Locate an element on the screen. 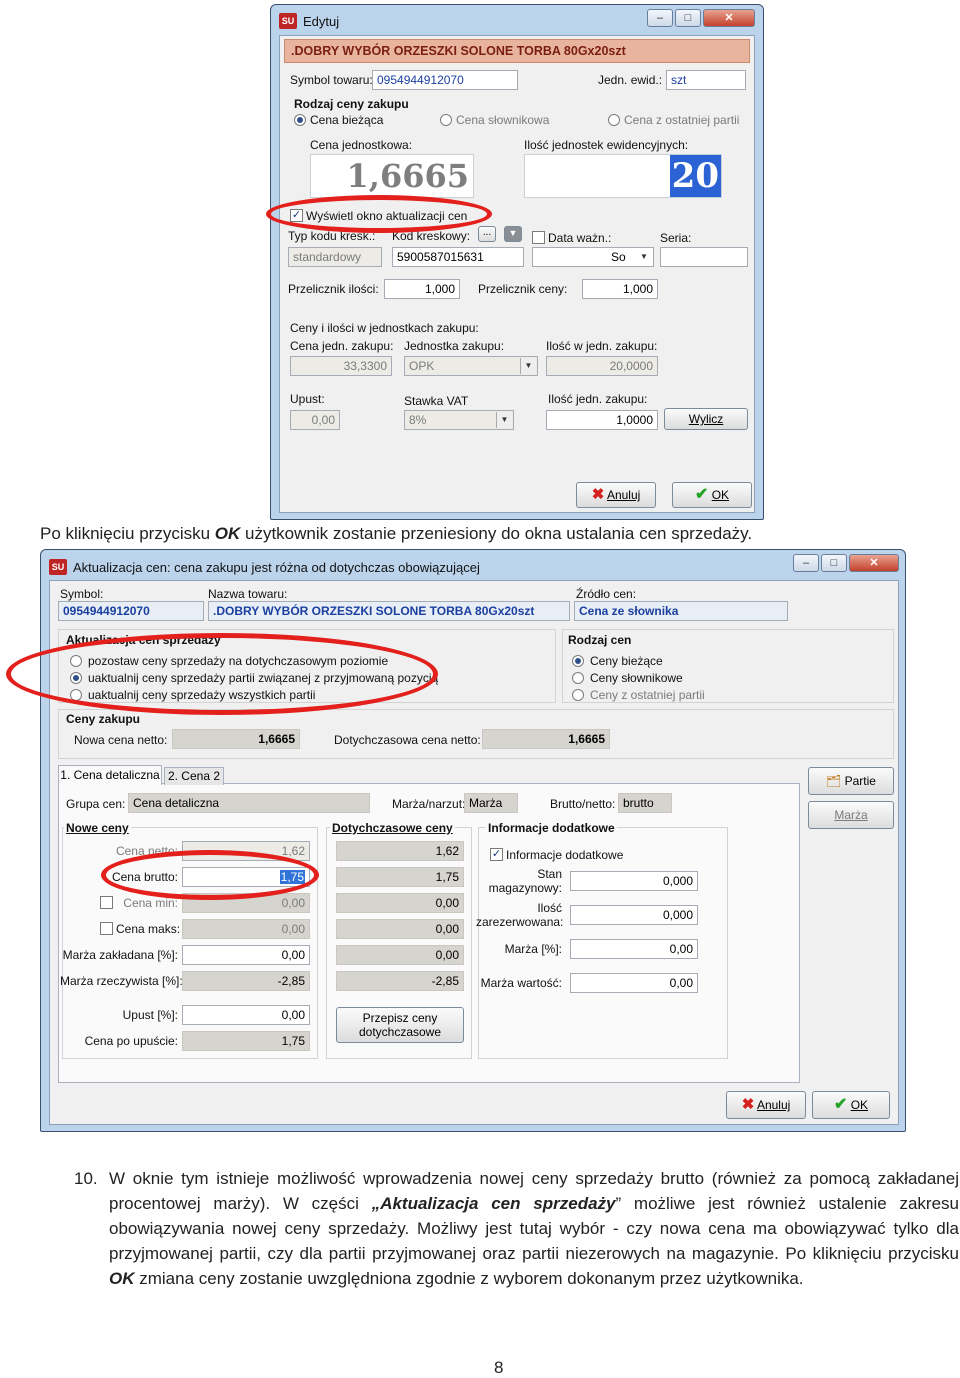 This screenshot has height=1378, width=960. old-min-field: 0,00 is located at coordinates (400, 903).